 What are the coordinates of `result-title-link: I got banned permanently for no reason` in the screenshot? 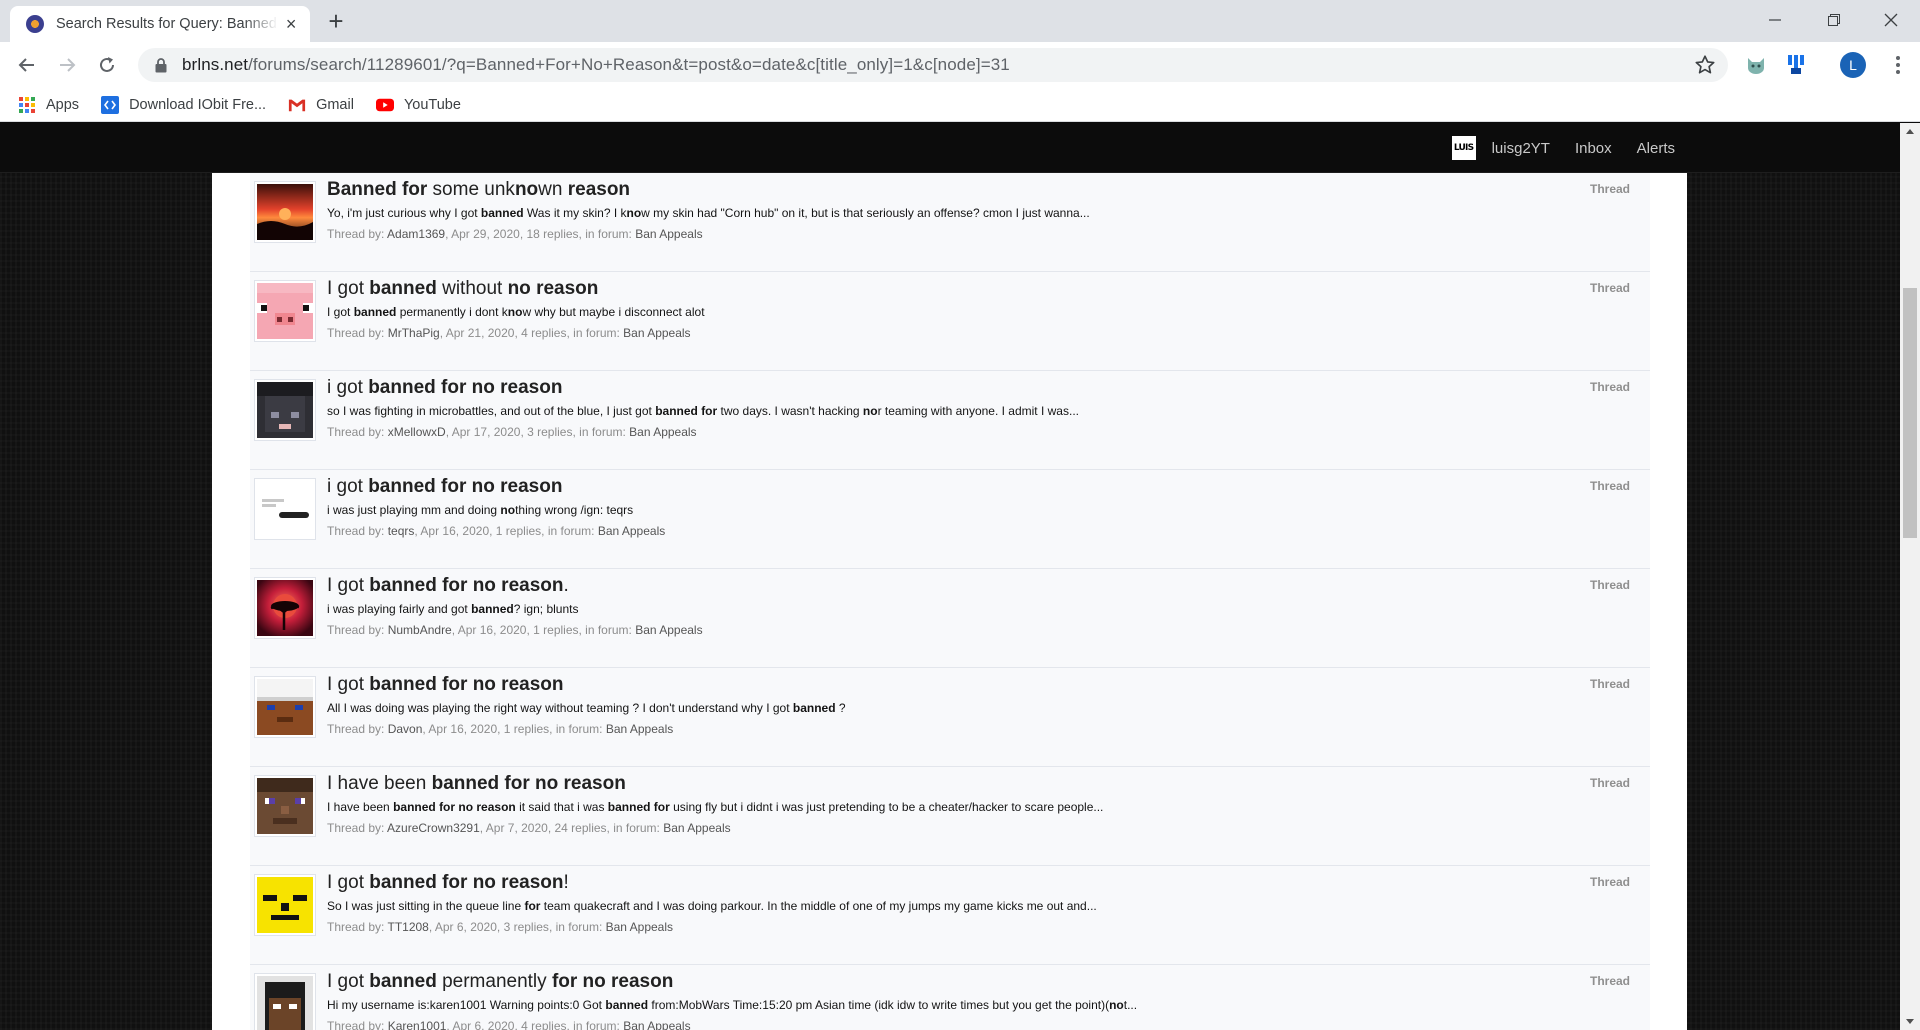 It's located at (500, 982).